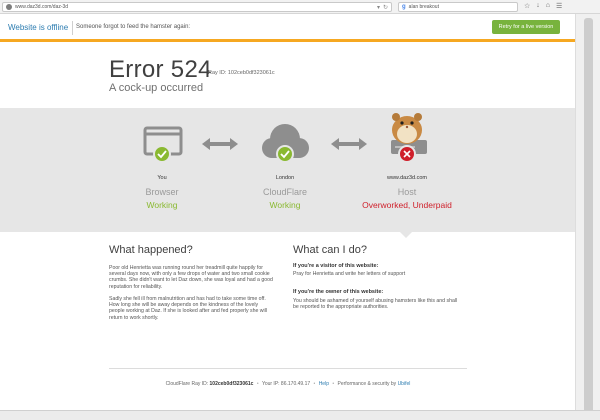  What do you see at coordinates (407, 154) in the screenshot?
I see `x-icon` at bounding box center [407, 154].